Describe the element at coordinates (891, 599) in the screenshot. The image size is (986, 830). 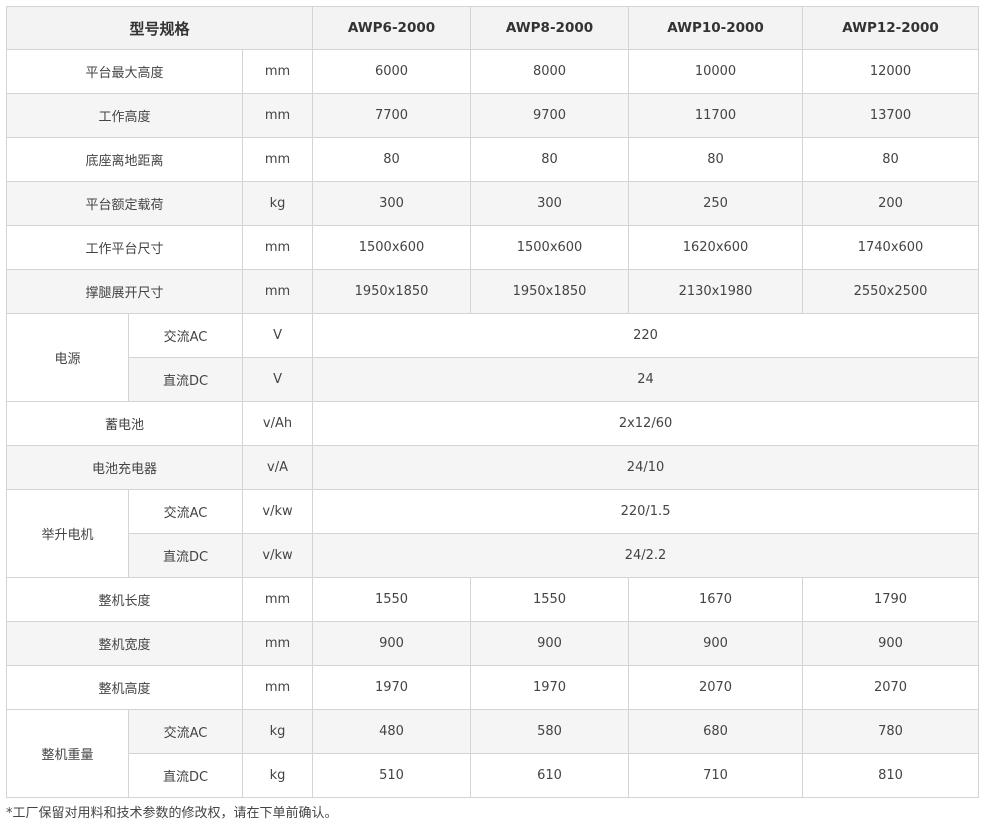
I see `row-value: 1790` at that location.